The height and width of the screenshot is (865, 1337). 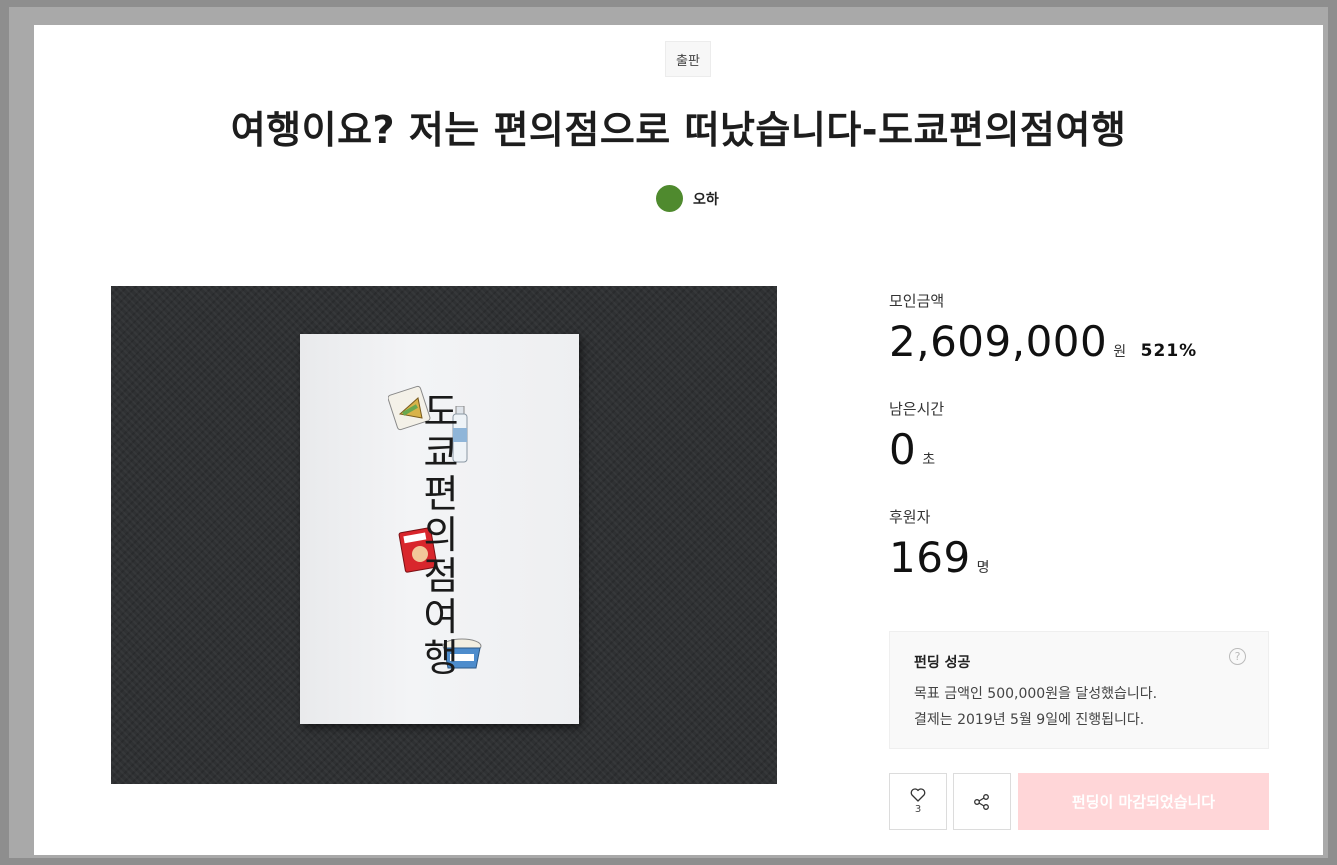 What do you see at coordinates (942, 663) in the screenshot?
I see `result-heading: 펀딩 성공` at bounding box center [942, 663].